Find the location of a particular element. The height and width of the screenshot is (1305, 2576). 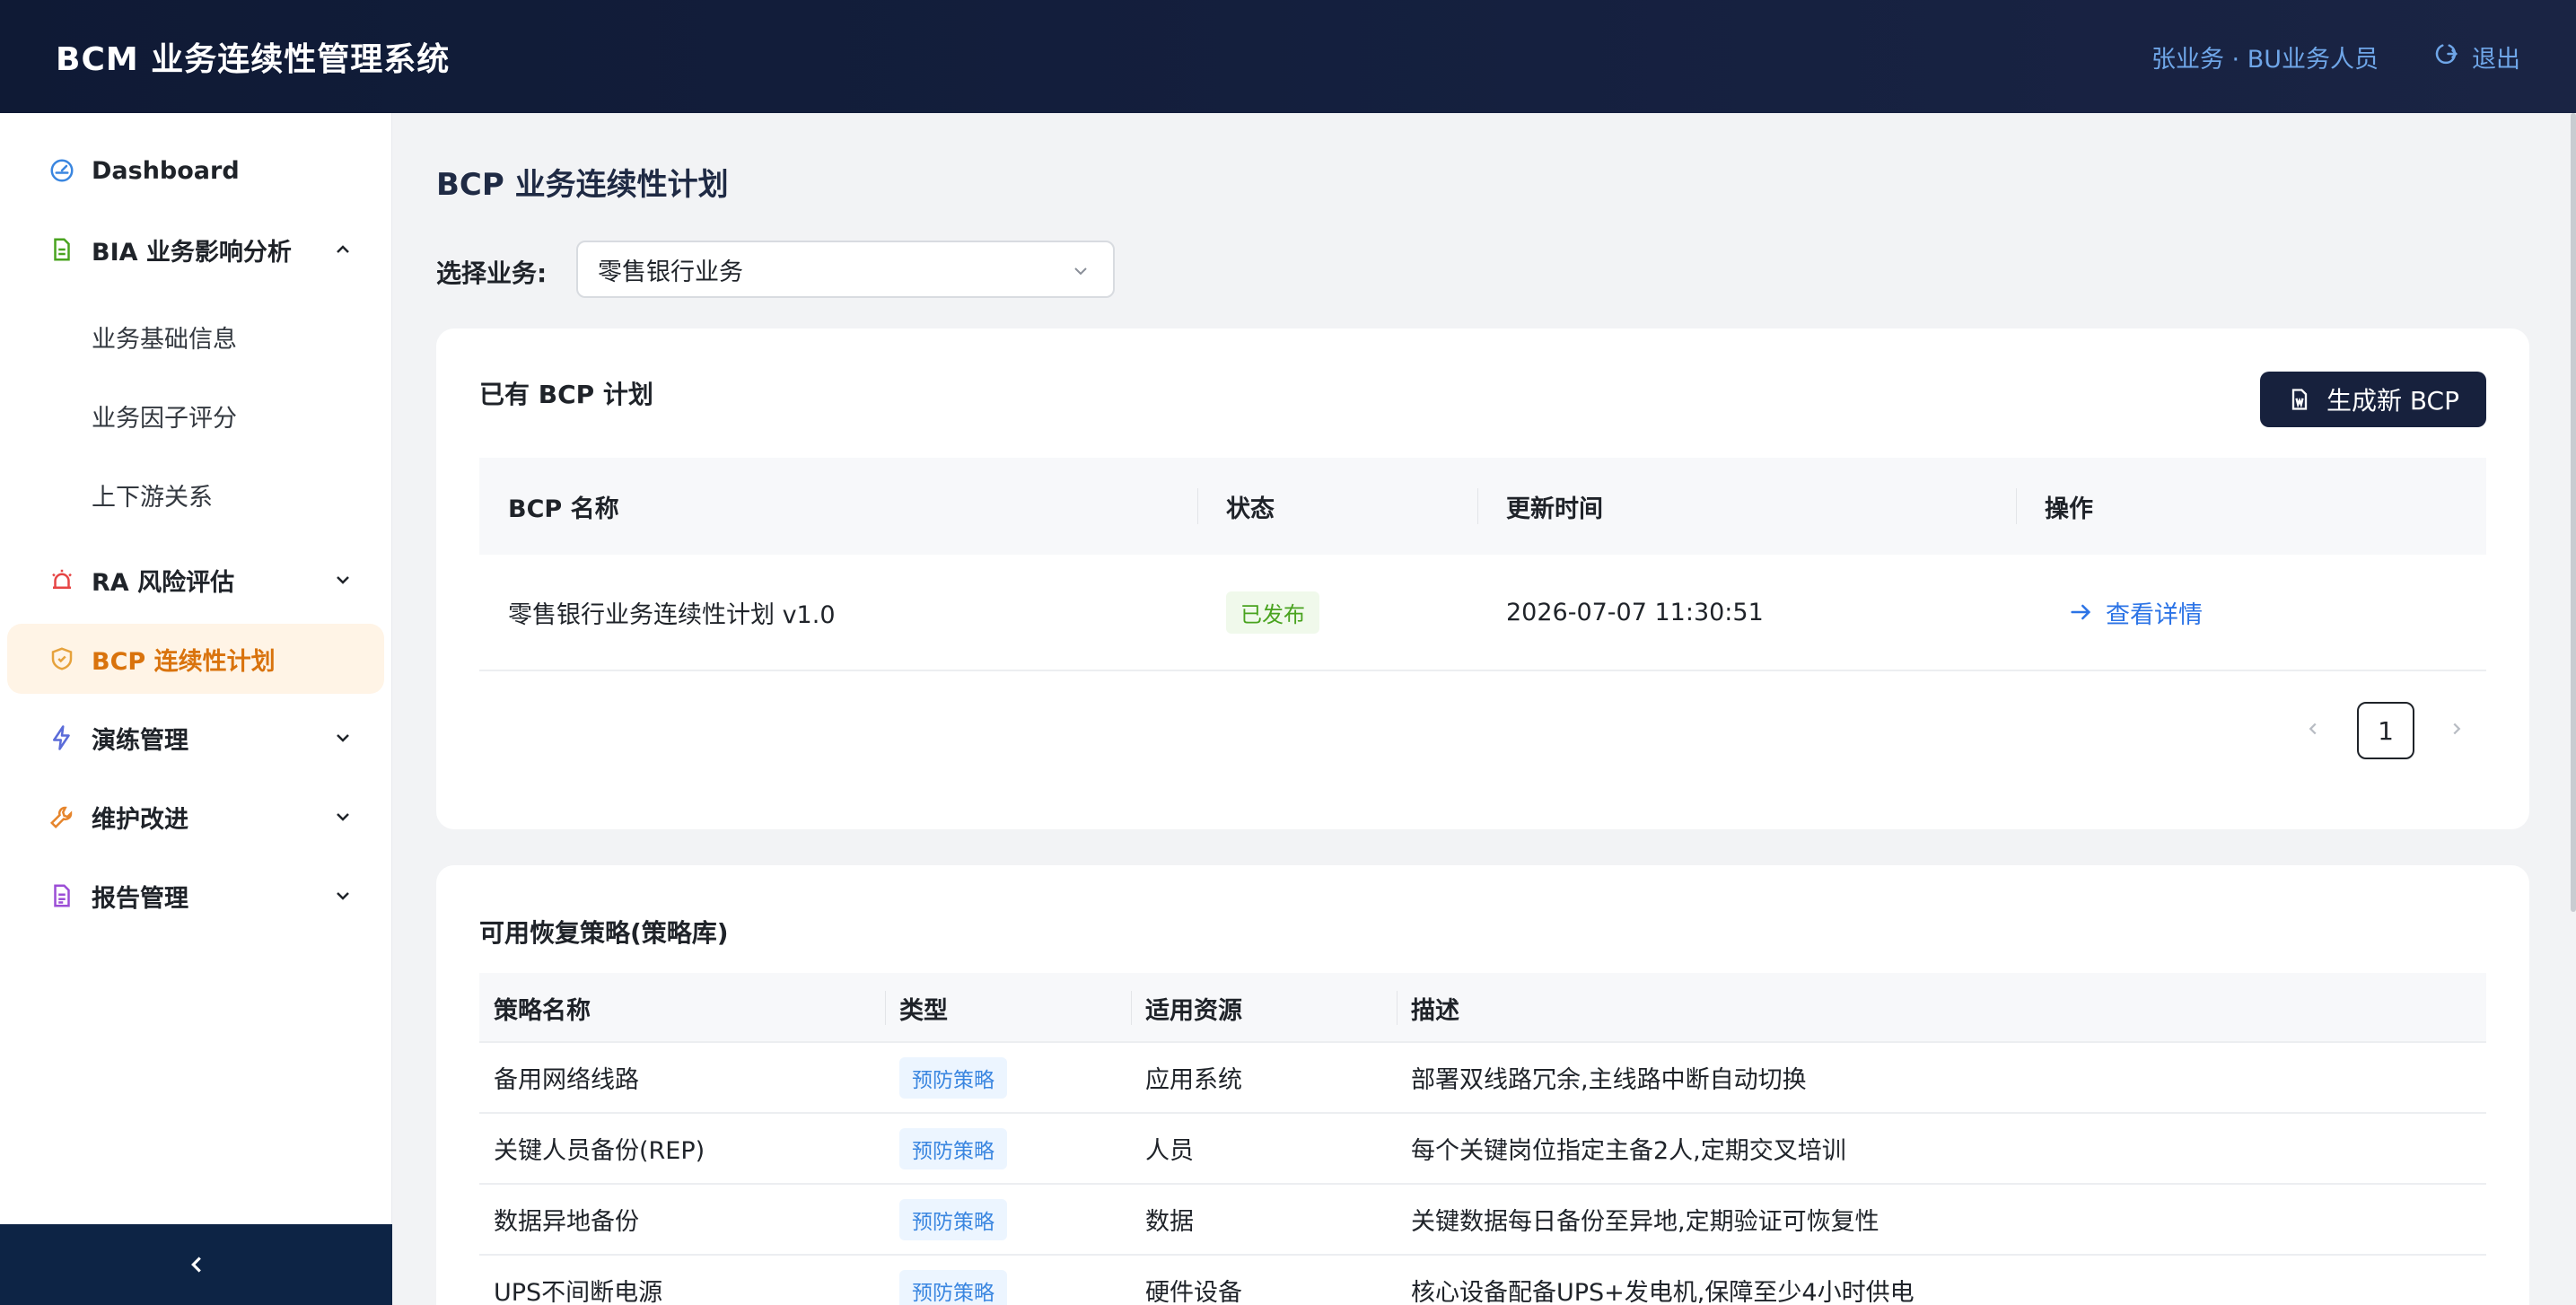

arrow-right-icon is located at coordinates (2081, 612).